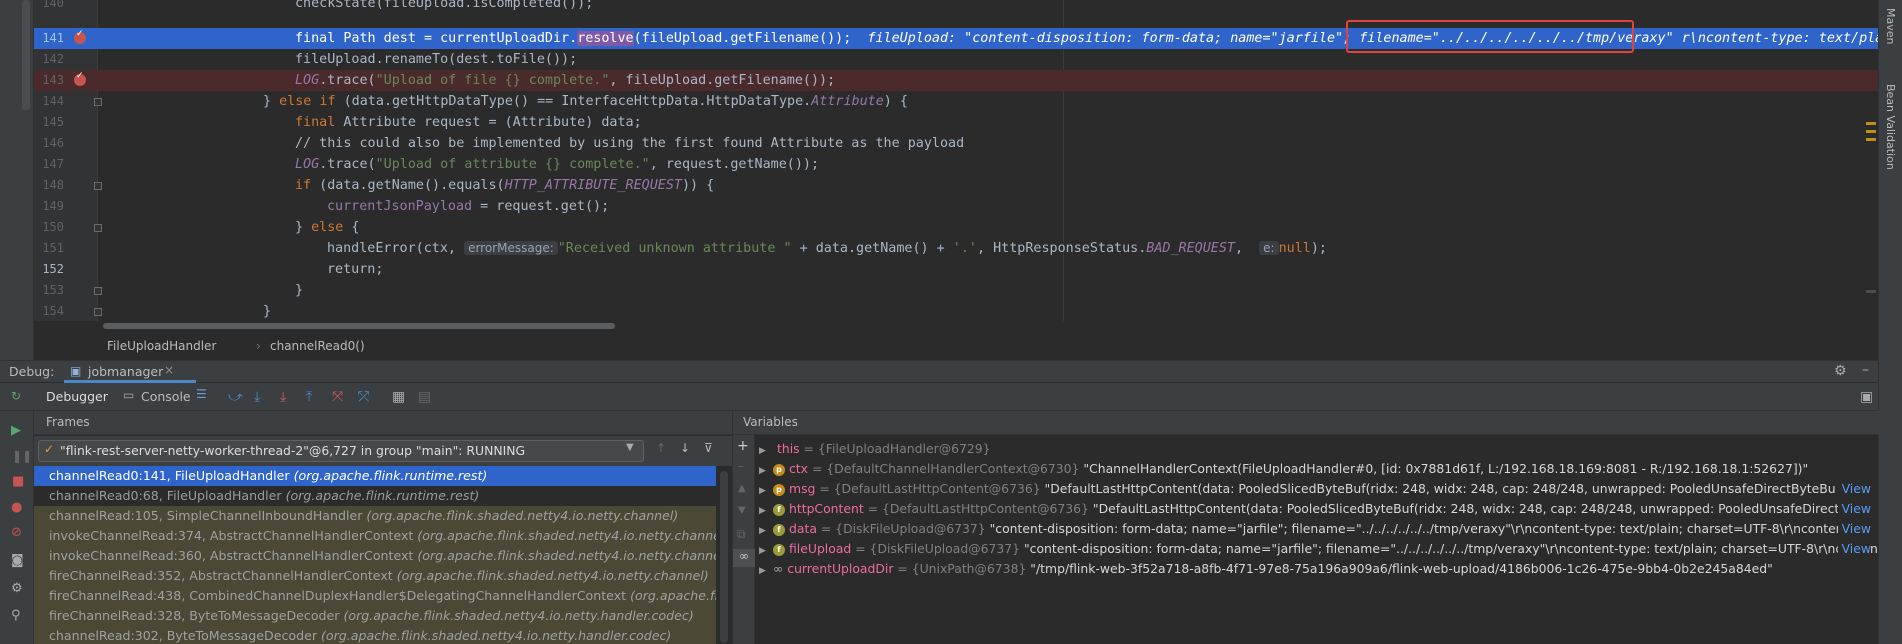 The image size is (1902, 644). I want to click on session-tab: ▣ jobmanager ×, so click(130, 373).